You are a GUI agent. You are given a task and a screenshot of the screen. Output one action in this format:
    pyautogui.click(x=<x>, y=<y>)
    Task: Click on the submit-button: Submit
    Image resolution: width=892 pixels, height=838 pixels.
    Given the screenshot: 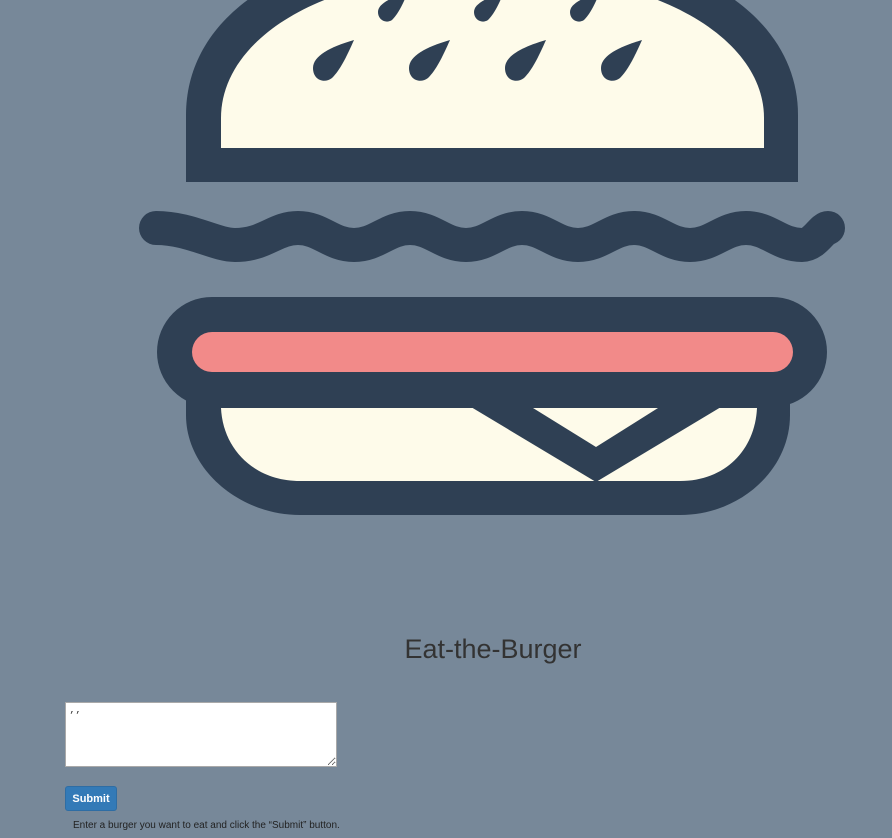 What is the action you would take?
    pyautogui.click(x=91, y=798)
    